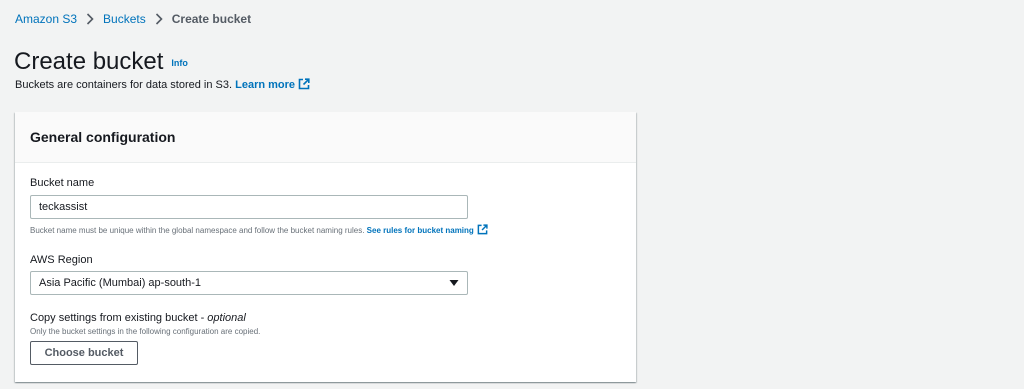 The height and width of the screenshot is (389, 1024). Describe the element at coordinates (62, 183) in the screenshot. I see `bucket-name-label: Bucket name` at that location.